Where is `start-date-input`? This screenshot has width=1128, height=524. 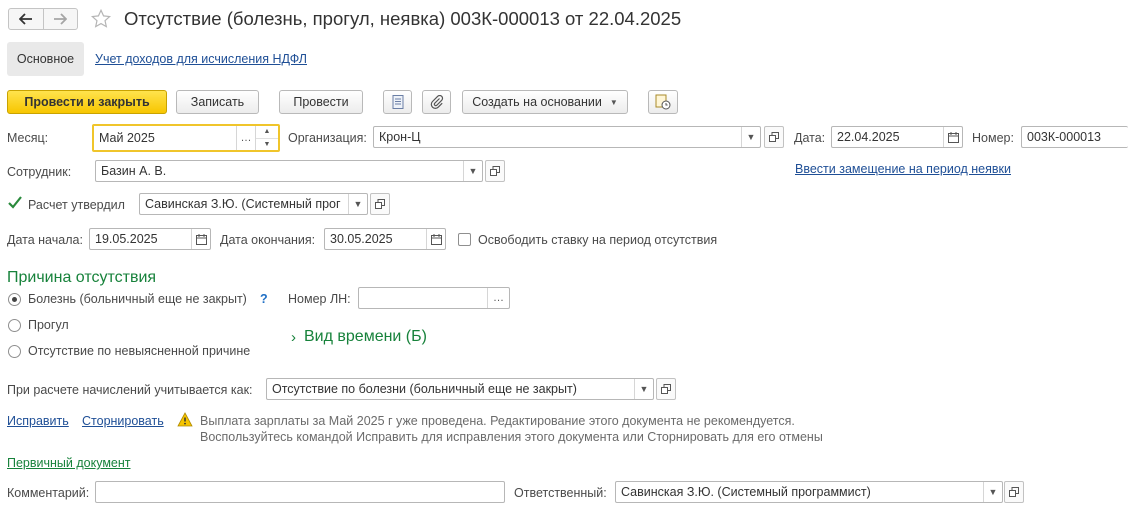
start-date-input is located at coordinates (140, 239).